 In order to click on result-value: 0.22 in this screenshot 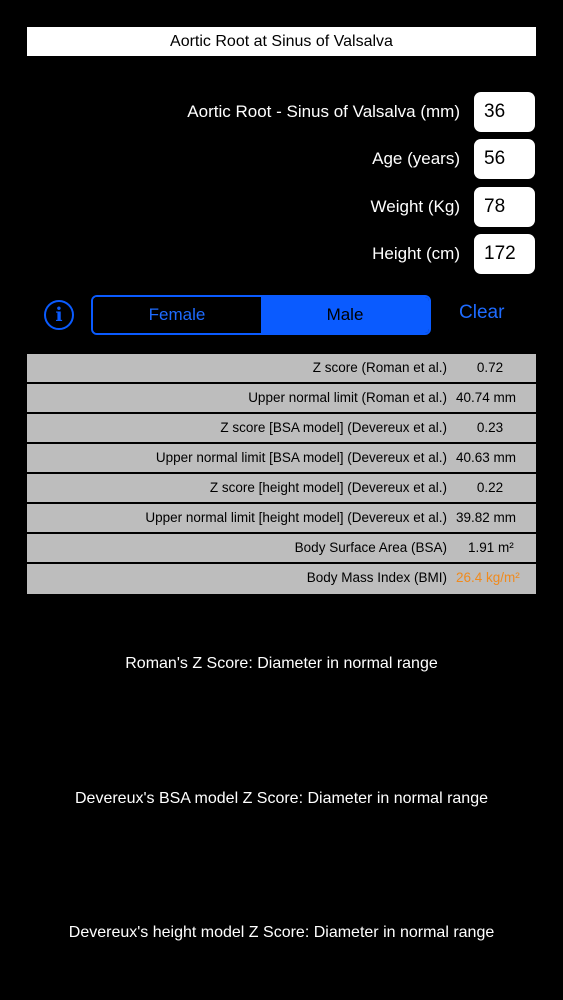, I will do `click(490, 487)`.